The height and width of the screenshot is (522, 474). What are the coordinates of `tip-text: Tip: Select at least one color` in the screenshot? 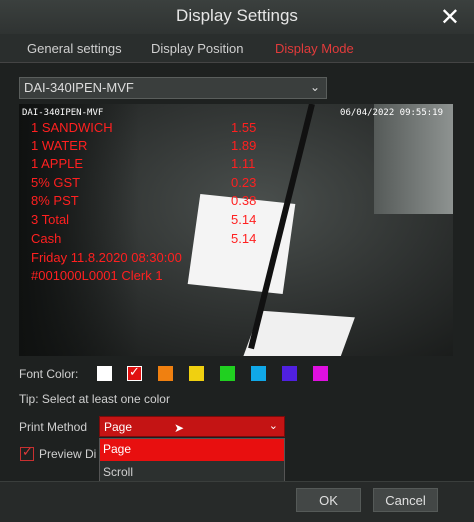 It's located at (94, 399).